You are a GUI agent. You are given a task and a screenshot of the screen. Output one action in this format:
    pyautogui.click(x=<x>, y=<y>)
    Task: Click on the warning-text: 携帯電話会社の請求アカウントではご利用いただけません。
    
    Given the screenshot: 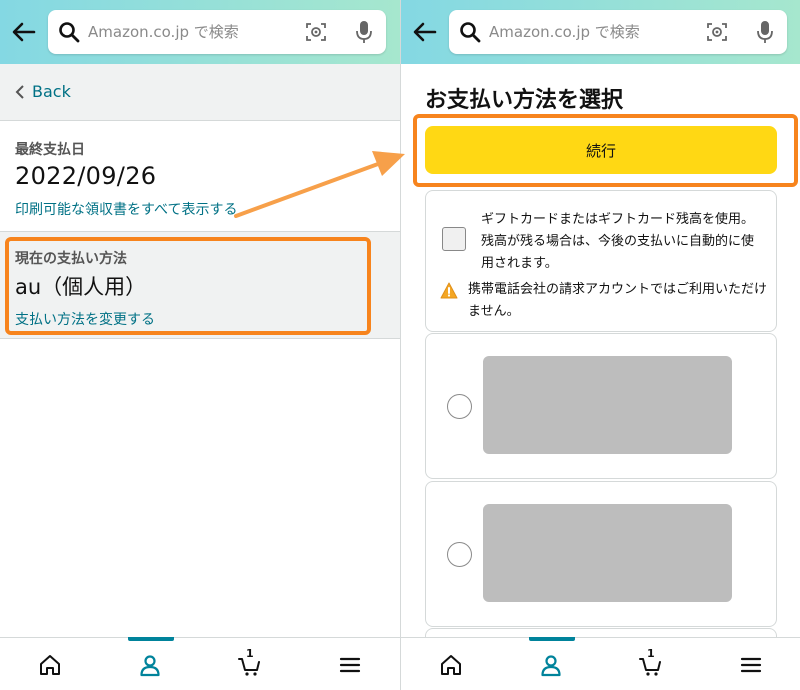 What is the action you would take?
    pyautogui.click(x=618, y=300)
    